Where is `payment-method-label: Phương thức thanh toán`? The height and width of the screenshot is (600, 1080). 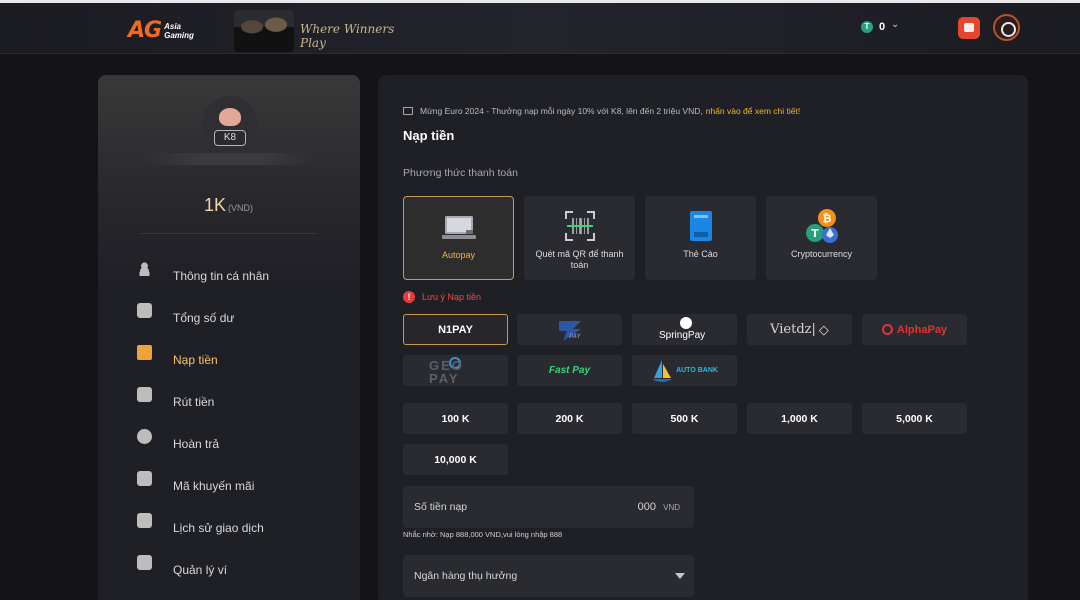 payment-method-label: Phương thức thanh toán is located at coordinates (460, 173).